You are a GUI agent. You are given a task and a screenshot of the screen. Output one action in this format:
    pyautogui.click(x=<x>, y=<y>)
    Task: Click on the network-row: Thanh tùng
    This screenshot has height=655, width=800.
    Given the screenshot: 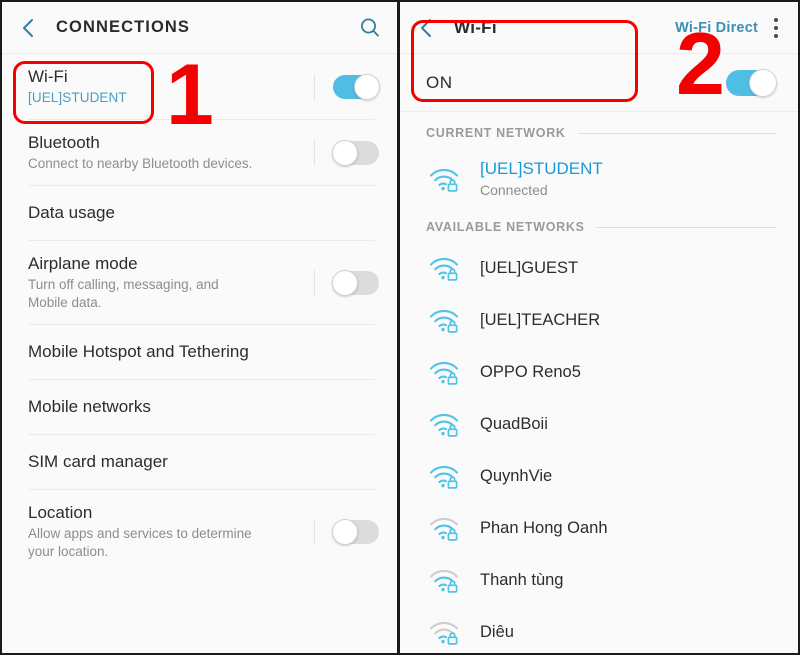 What is the action you would take?
    pyautogui.click(x=599, y=580)
    